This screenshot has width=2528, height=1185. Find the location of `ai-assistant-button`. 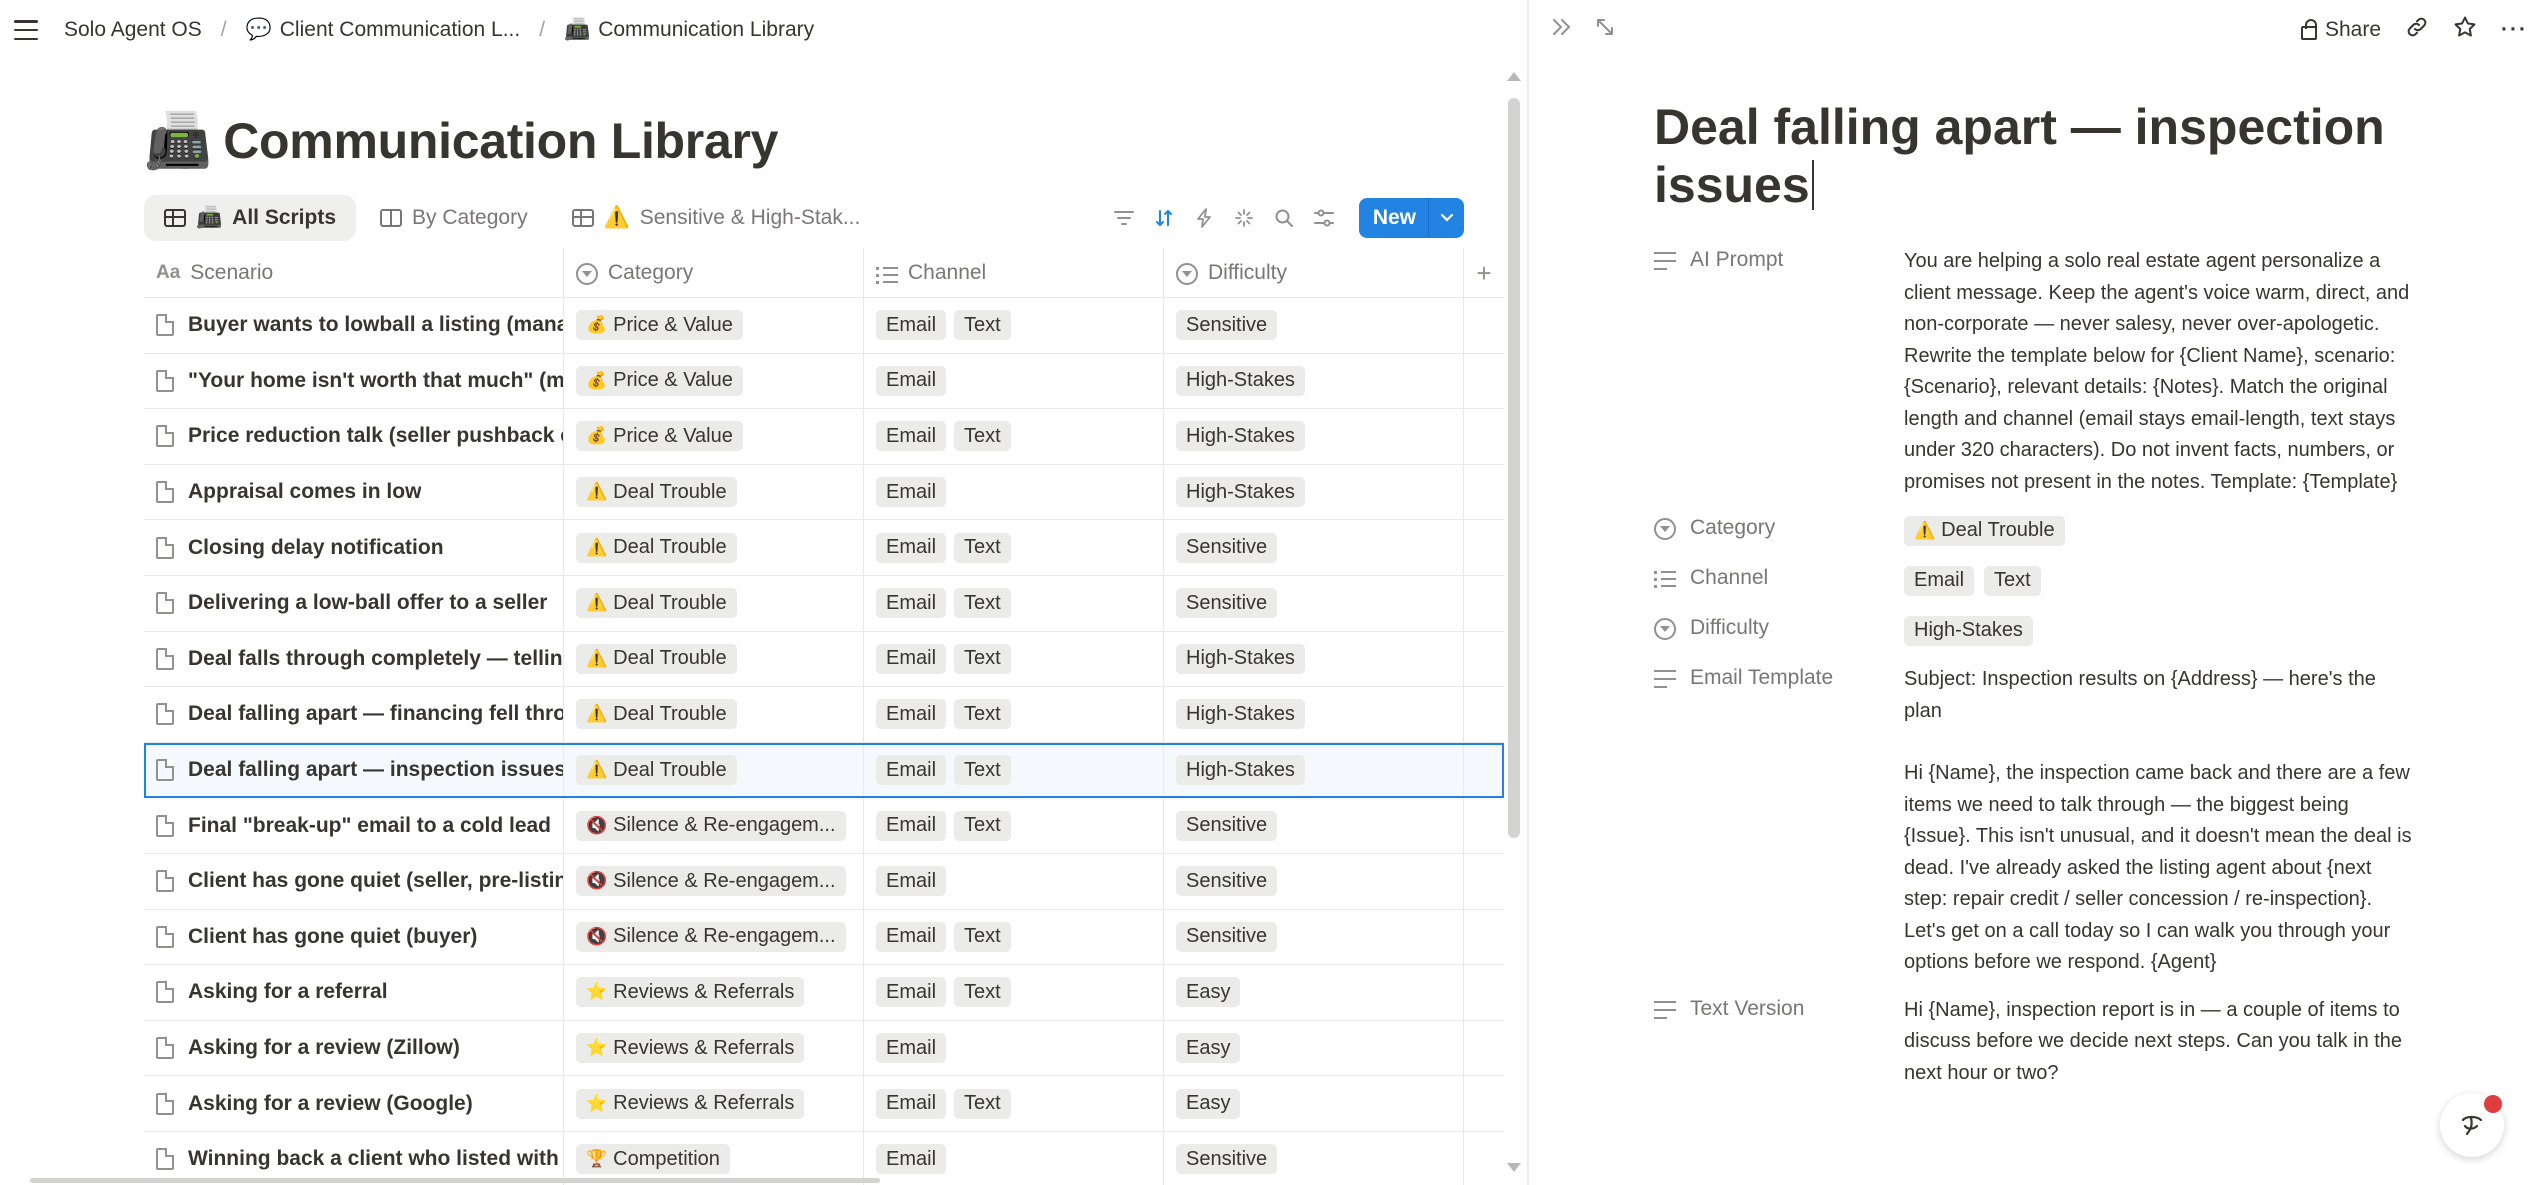

ai-assistant-button is located at coordinates (2472, 1125).